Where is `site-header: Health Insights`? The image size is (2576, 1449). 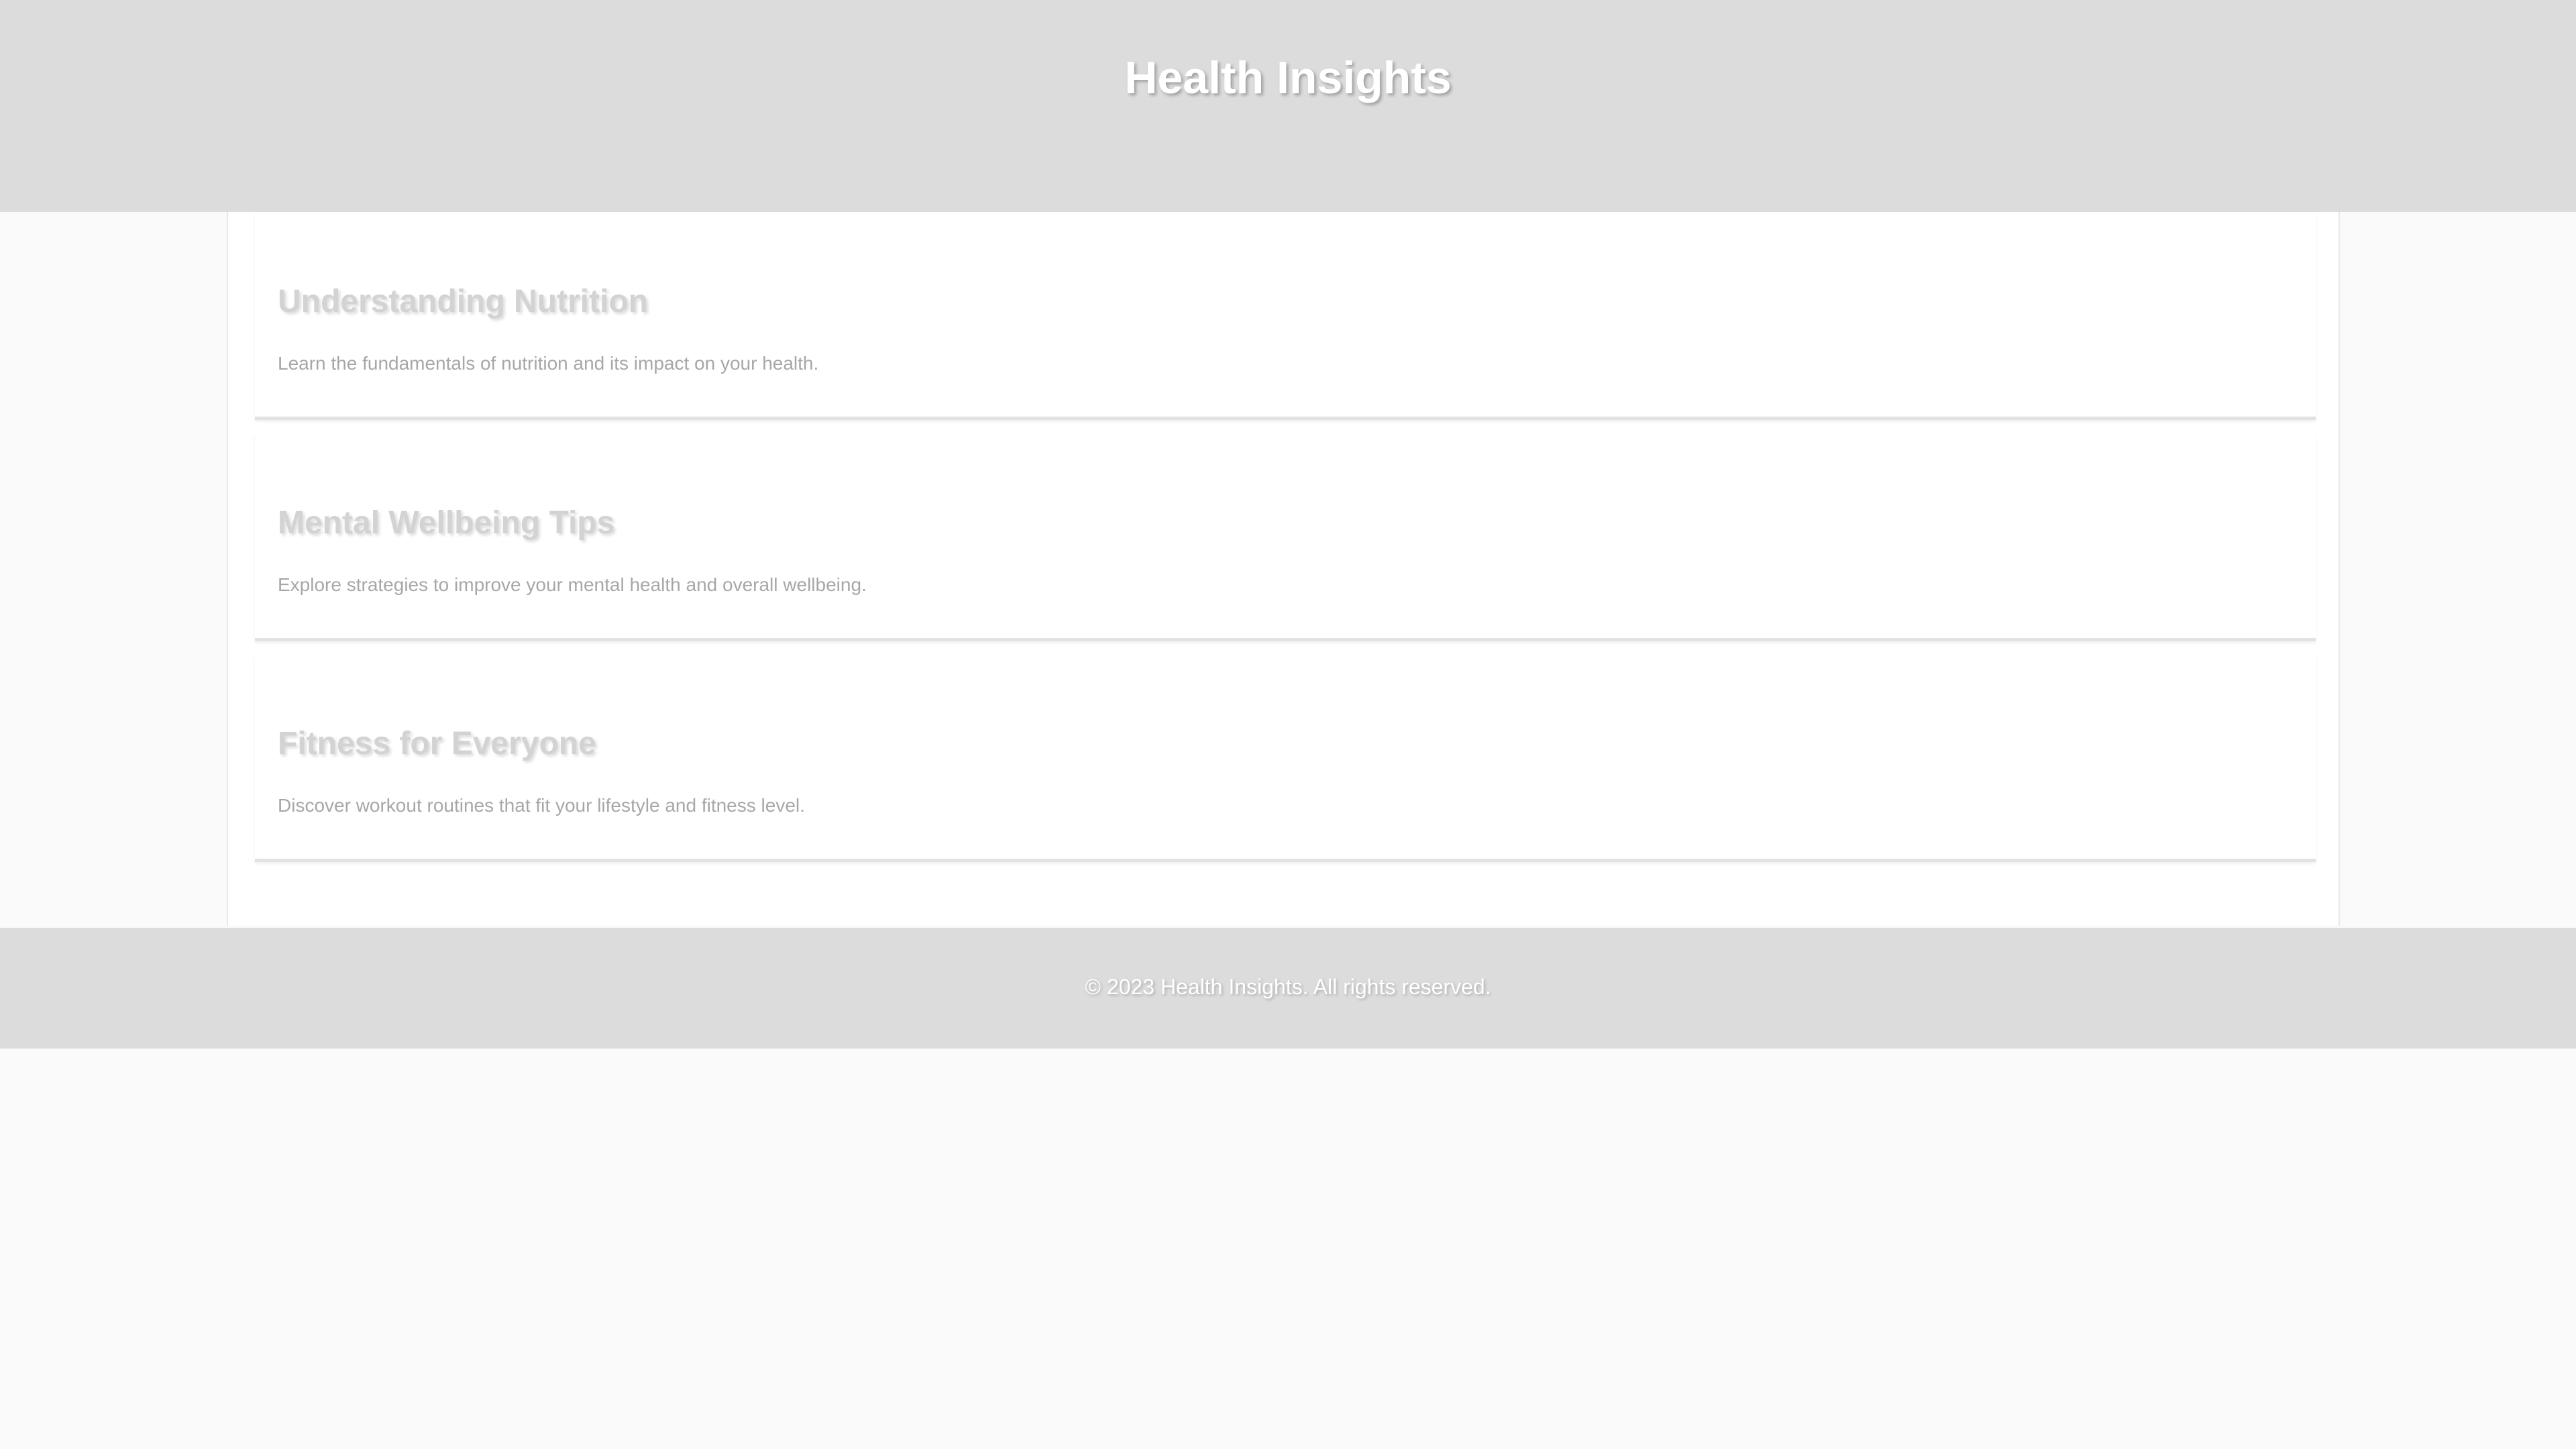
site-header: Health Insights is located at coordinates (1288, 106).